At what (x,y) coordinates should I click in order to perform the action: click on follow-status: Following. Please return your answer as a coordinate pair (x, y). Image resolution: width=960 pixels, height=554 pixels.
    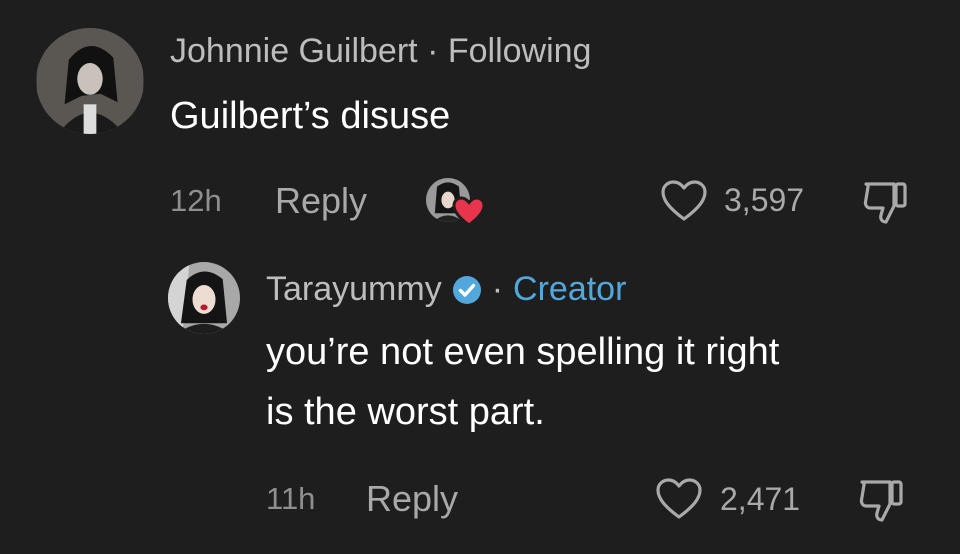
    Looking at the image, I should click on (520, 51).